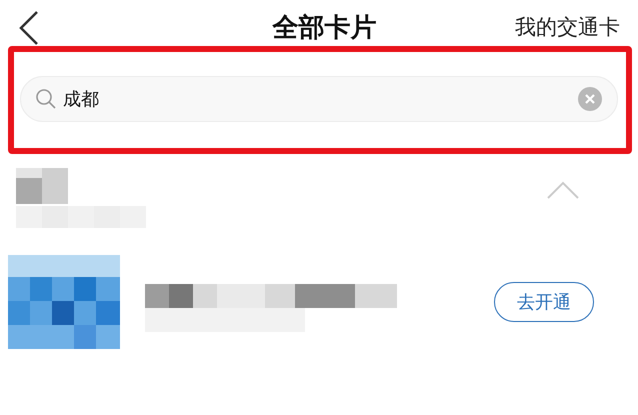  What do you see at coordinates (544, 302) in the screenshot?
I see `activate-button: 去开通` at bounding box center [544, 302].